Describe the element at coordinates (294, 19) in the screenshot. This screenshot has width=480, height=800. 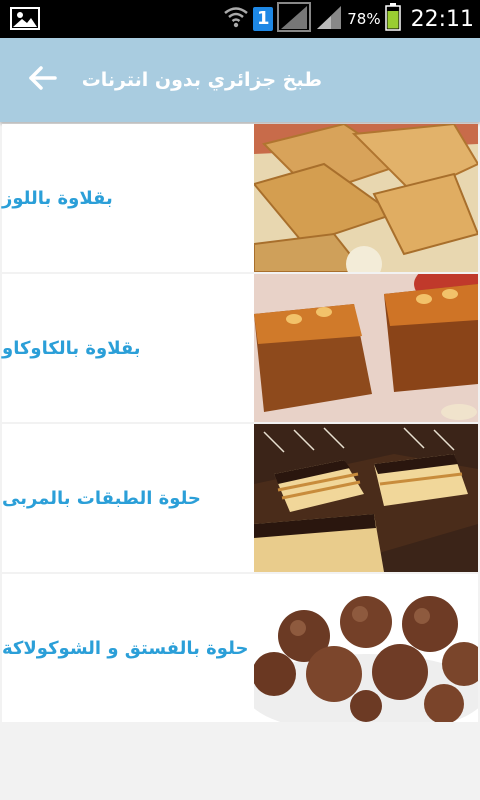
I see `sim-icon` at that location.